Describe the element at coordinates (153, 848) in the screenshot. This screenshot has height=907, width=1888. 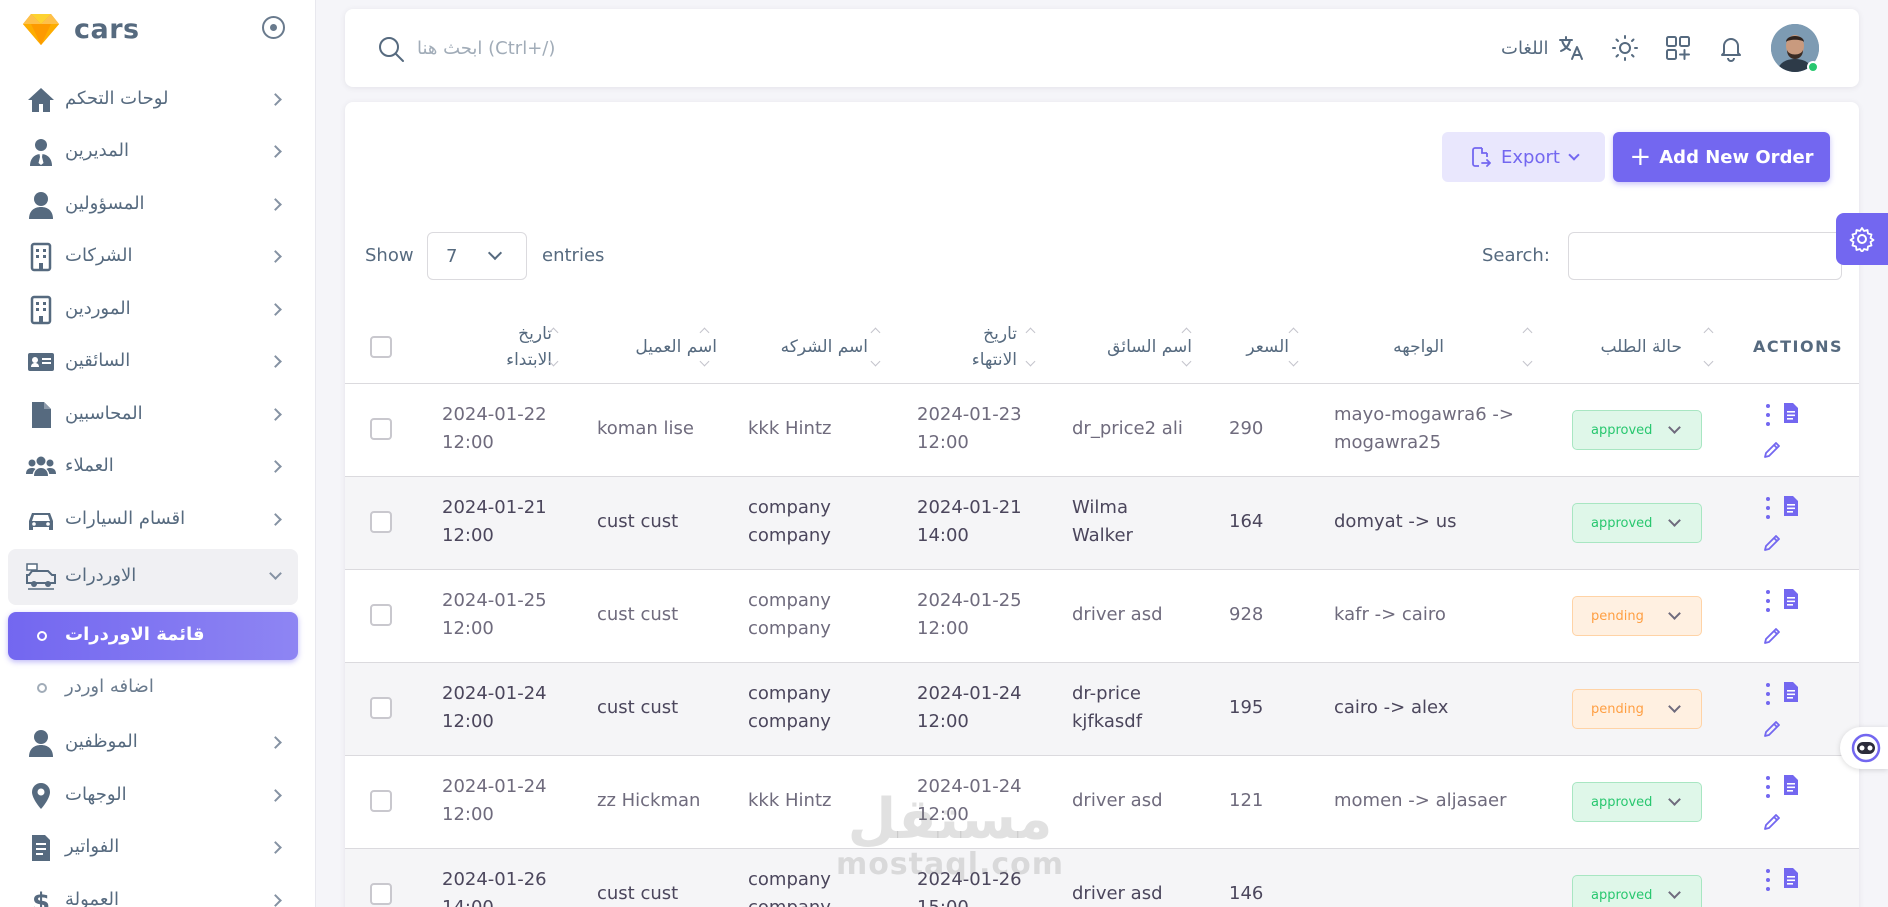
I see `sidebar-item-13: الفواتير` at that location.